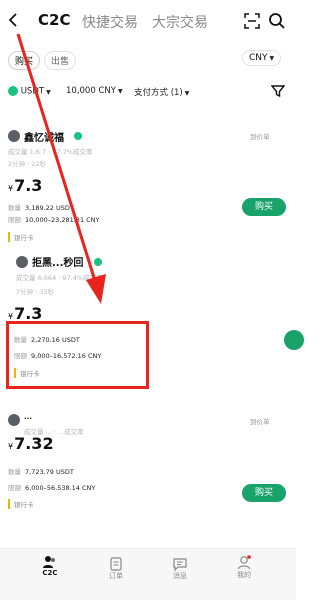  I want to click on chat-icon, so click(180, 564).